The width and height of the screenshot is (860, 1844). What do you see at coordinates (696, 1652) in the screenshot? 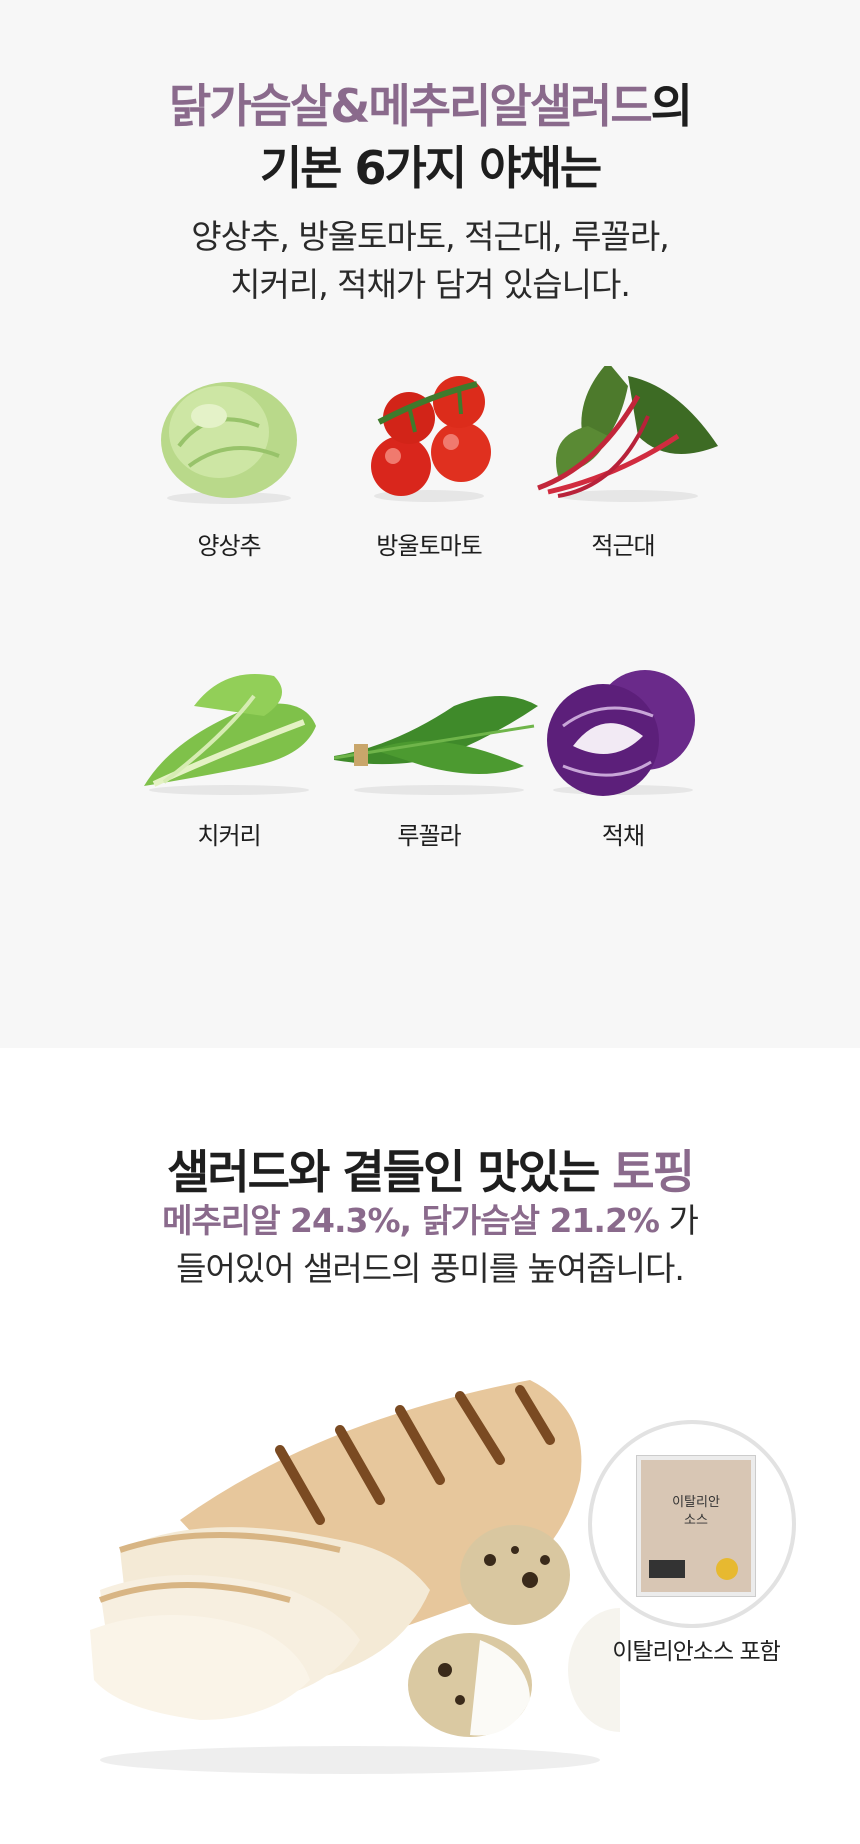
I see `sauce-caption: 이탈리안소스 포함` at bounding box center [696, 1652].